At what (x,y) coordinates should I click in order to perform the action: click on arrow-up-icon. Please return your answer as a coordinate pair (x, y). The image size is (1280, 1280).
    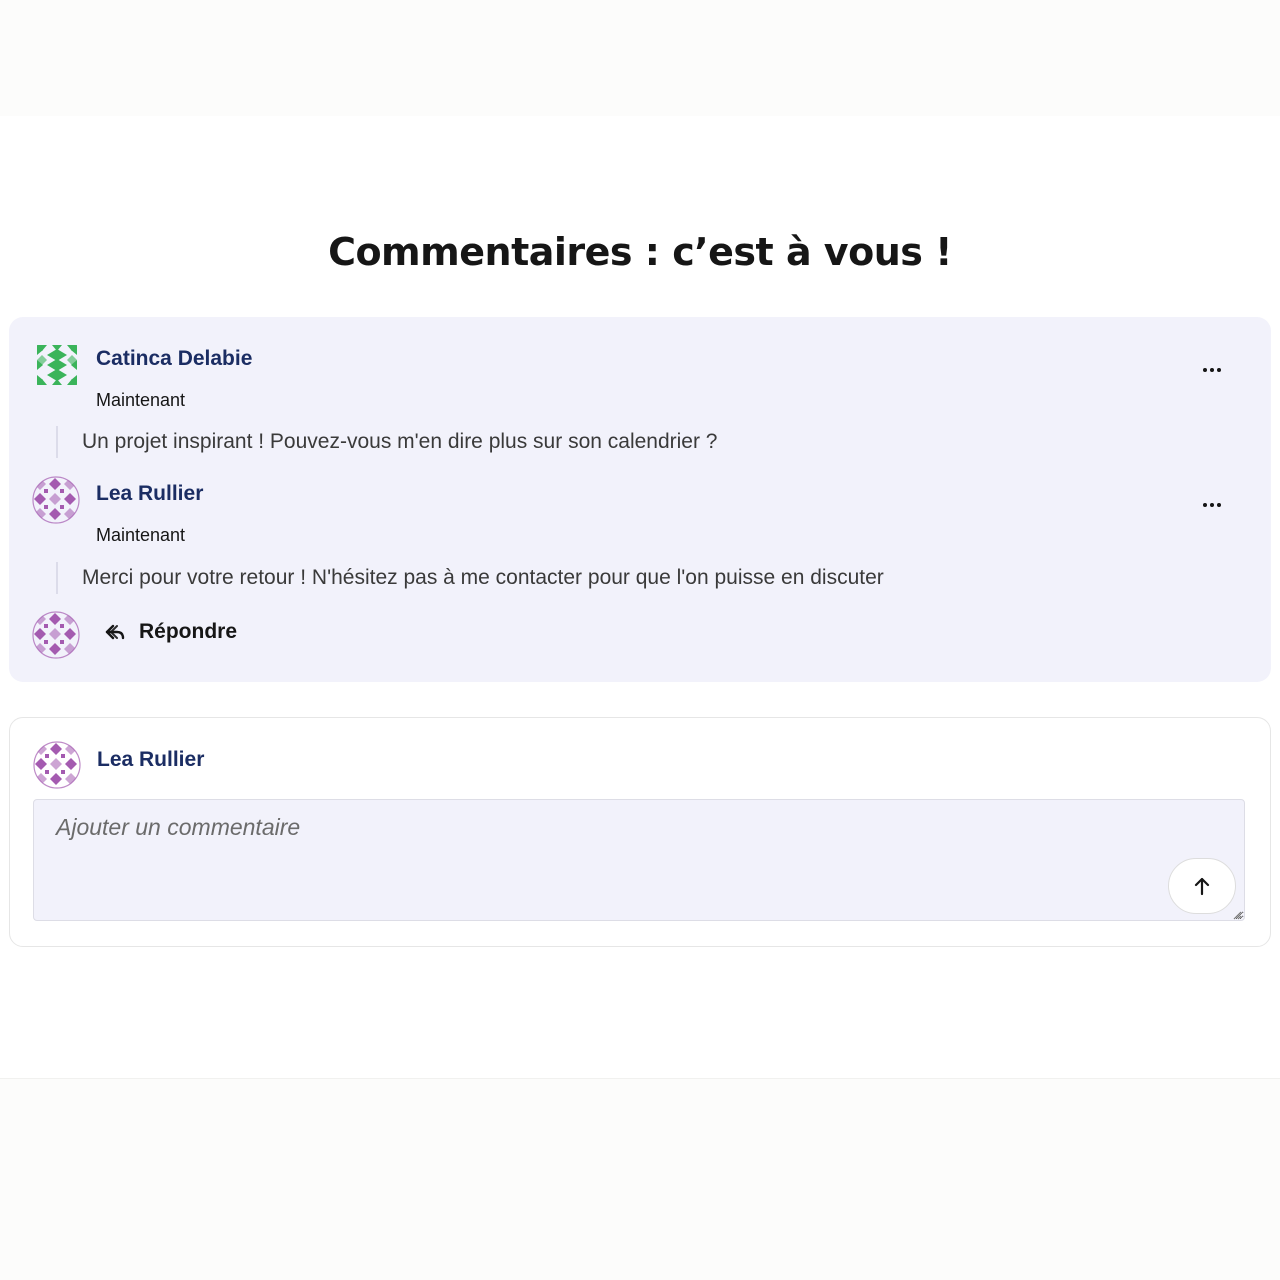
    Looking at the image, I should click on (1202, 886).